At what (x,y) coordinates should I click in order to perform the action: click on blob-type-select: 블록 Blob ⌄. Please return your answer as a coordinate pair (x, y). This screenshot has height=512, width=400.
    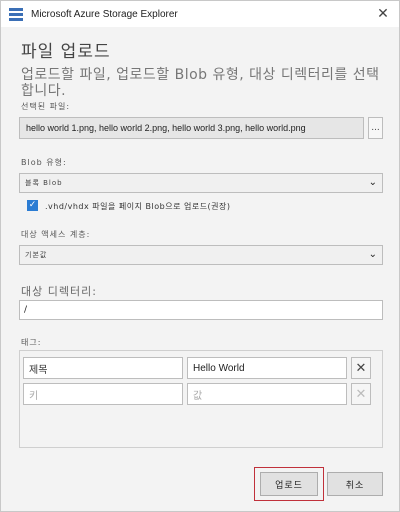
    Looking at the image, I should click on (201, 183).